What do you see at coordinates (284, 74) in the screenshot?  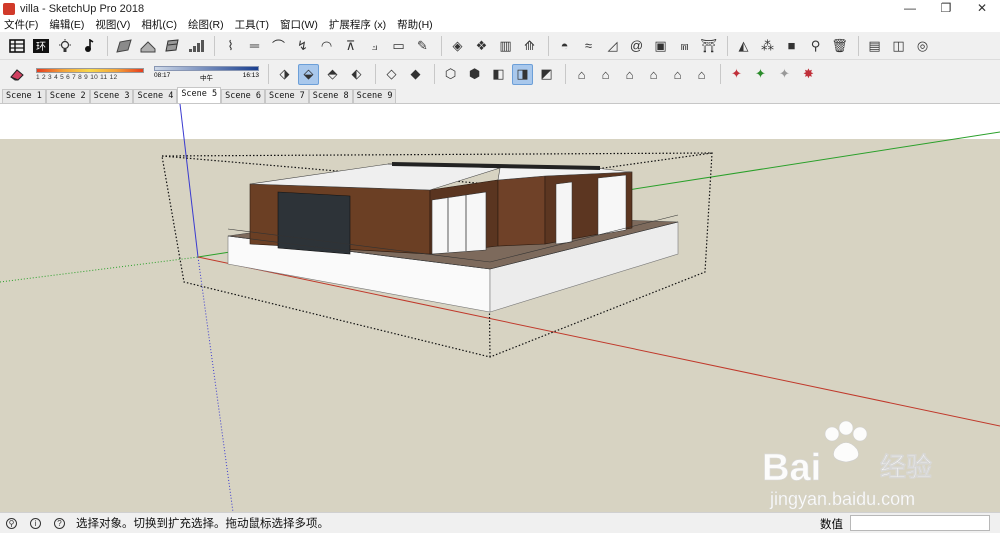 I see `iso-view-icon: ⬗` at bounding box center [284, 74].